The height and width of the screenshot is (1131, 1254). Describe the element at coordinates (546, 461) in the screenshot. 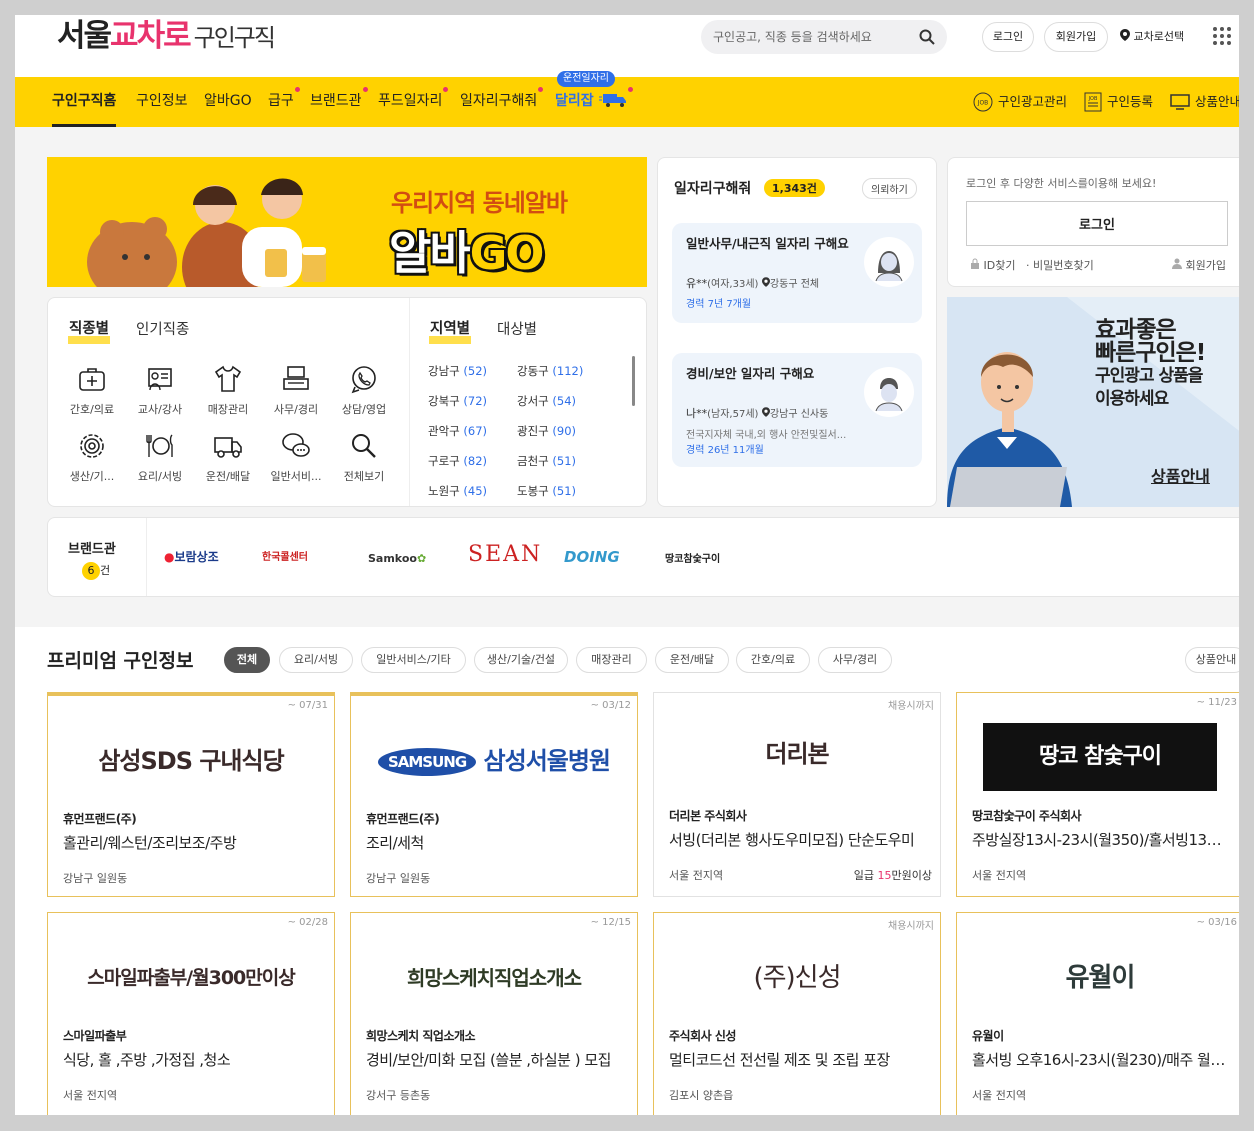

I see `region-geumcheon: 금천구 (51)` at that location.